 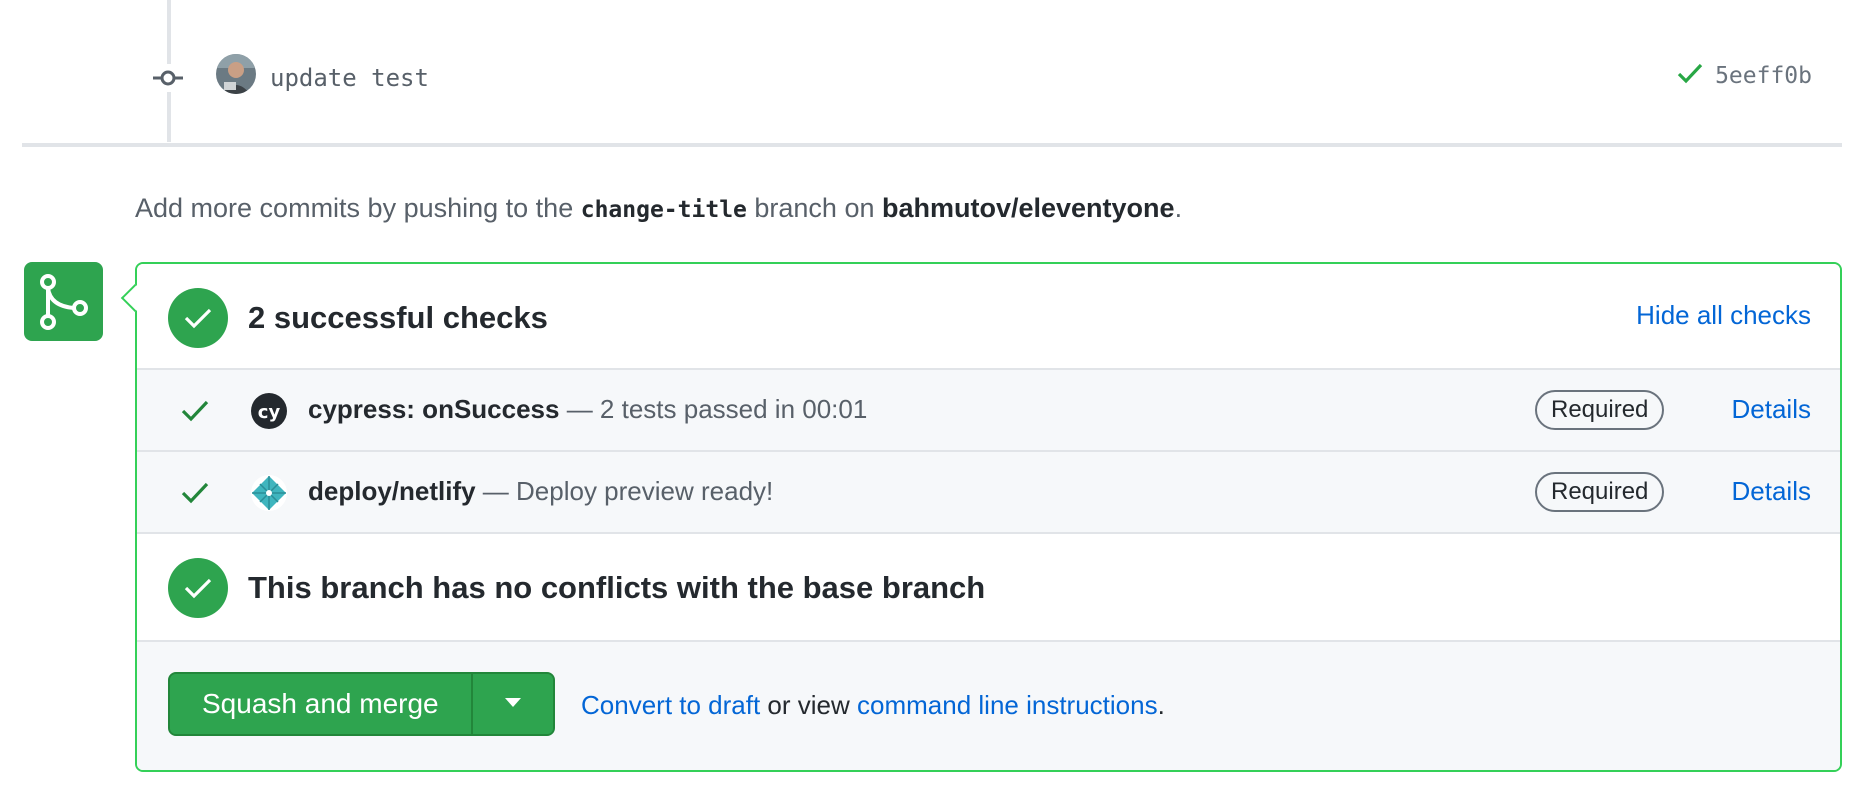 I want to click on checks-header: 2 successful checks Hide all checks, so click(x=988, y=317).